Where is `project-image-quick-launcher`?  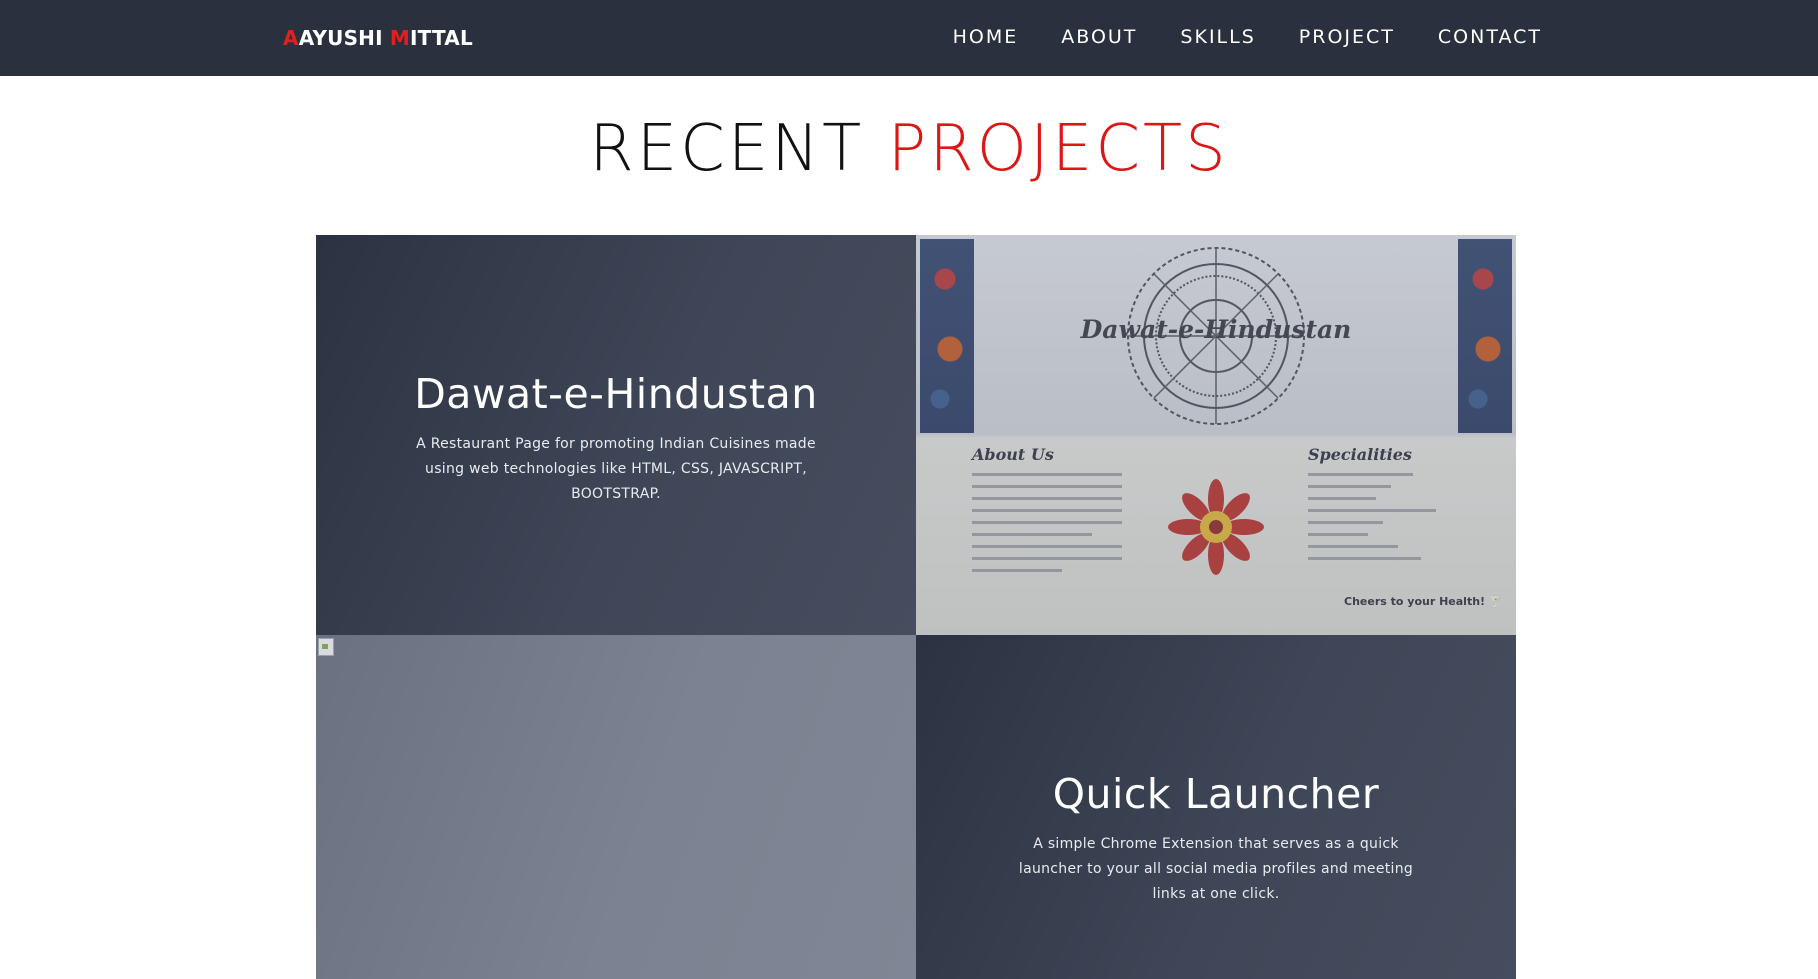
project-image-quick-launcher is located at coordinates (616, 807).